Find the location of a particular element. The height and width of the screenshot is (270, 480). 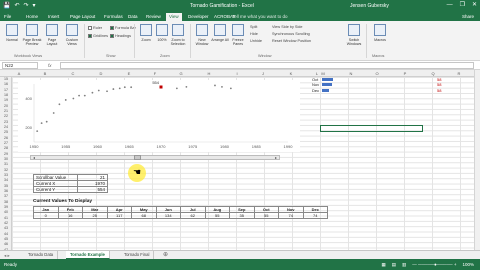

column-header: I is located at coordinates (237, 73).